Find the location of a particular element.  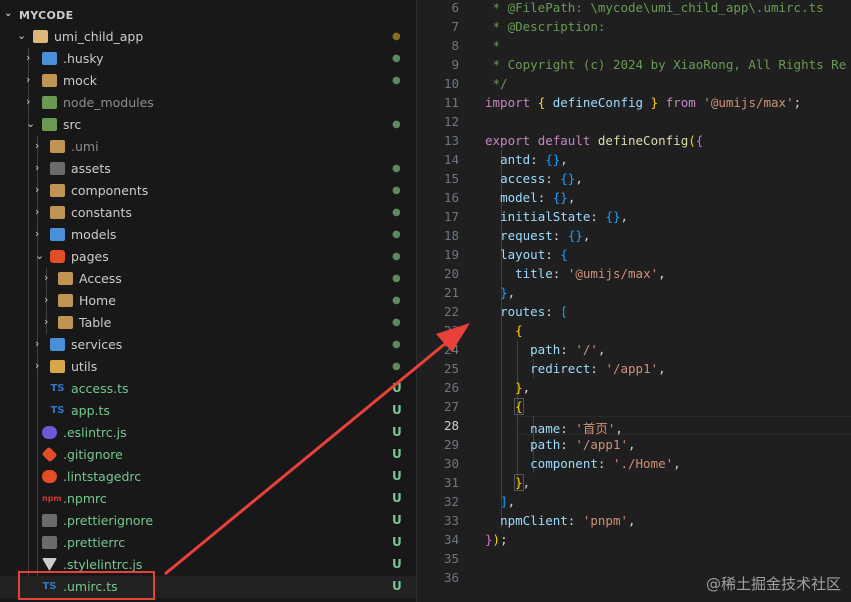

tree-folder-pages: ⌄ pages ● is located at coordinates (208, 257).